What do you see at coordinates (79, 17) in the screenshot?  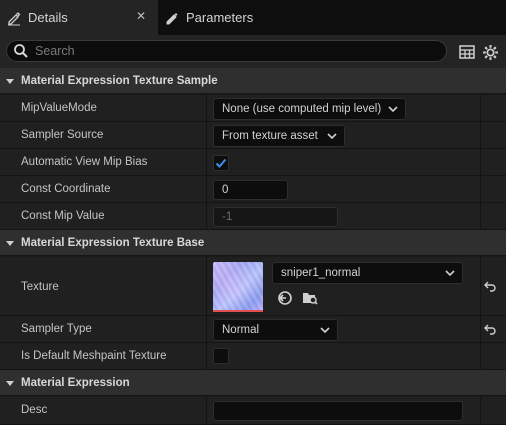 I see `tab-details: Details ✕` at bounding box center [79, 17].